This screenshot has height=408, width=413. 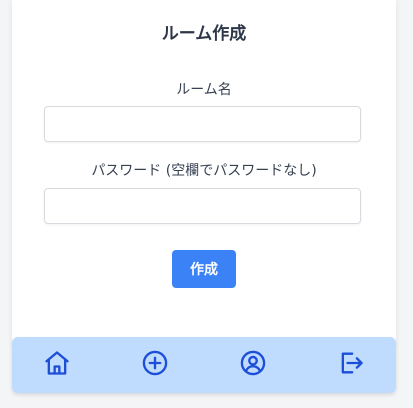 I want to click on password-label: パスワード (空欄でパスワードなし), so click(x=204, y=171).